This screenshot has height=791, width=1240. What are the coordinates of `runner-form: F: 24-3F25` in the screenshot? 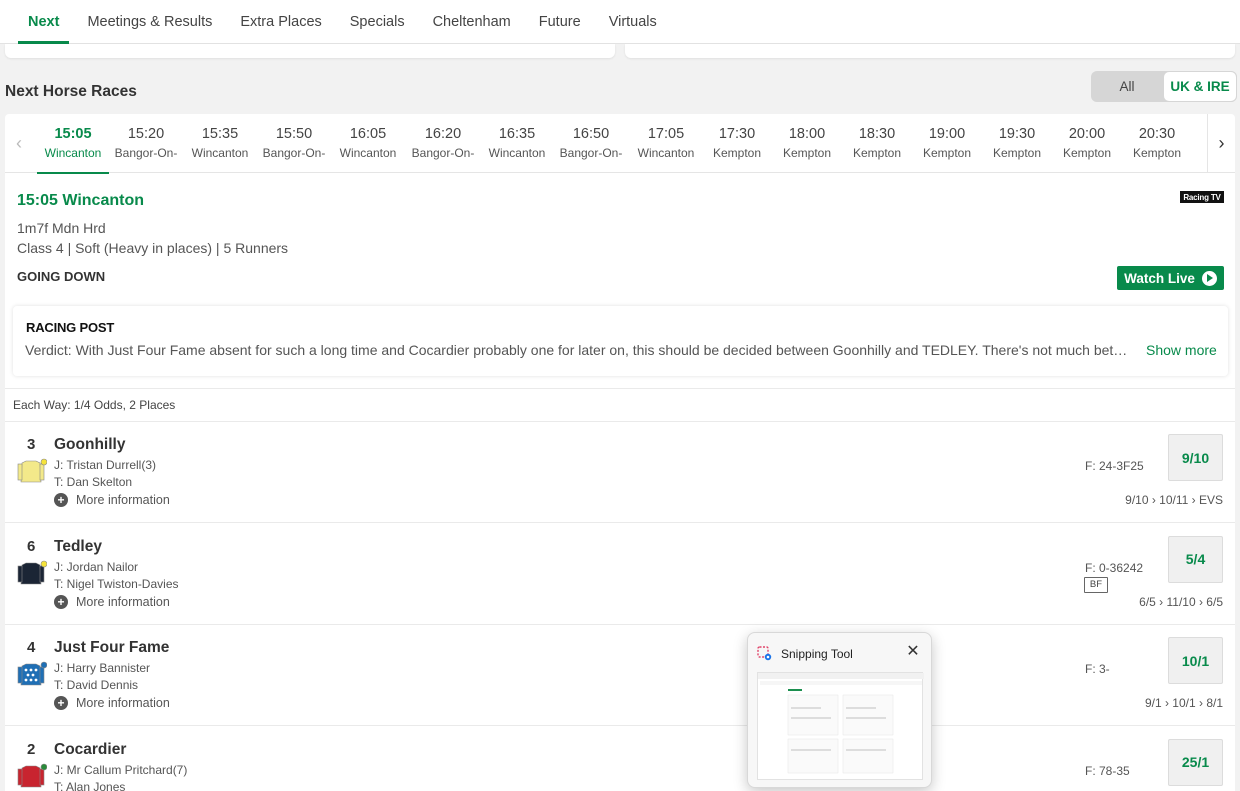 It's located at (1114, 466).